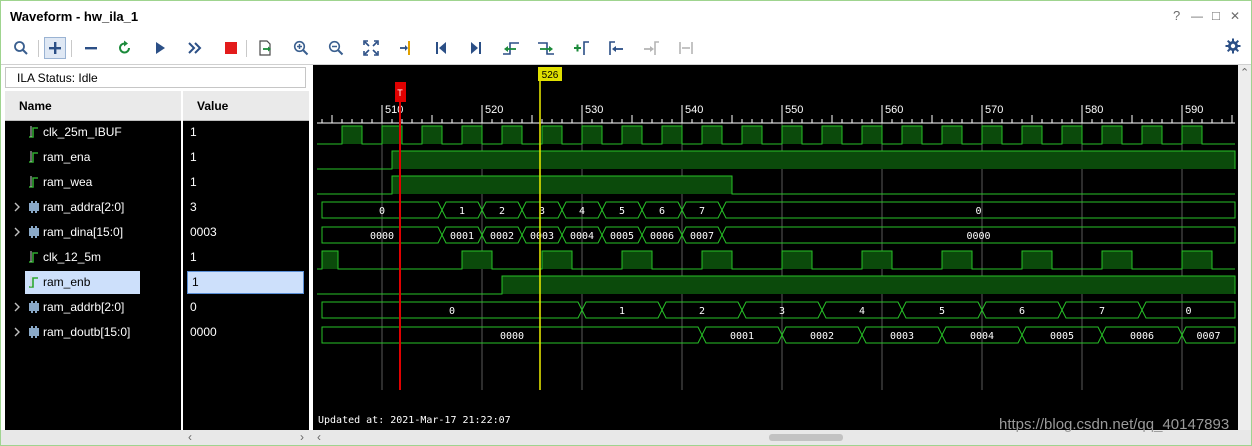 The width and height of the screenshot is (1252, 446). I want to click on zoom-fit-icon, so click(371, 48).